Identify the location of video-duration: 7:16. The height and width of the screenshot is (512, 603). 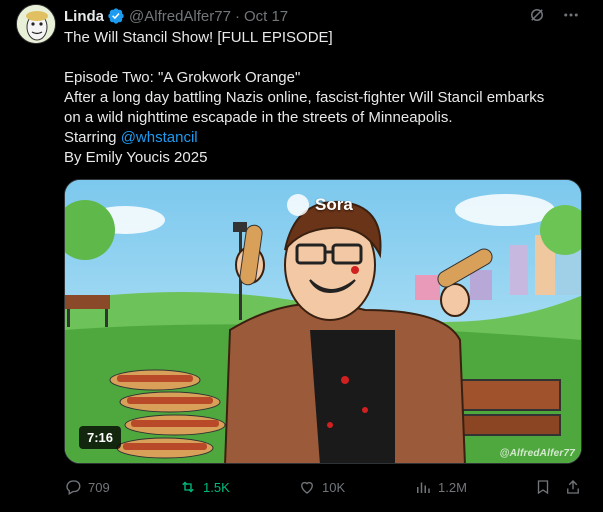
(100, 437).